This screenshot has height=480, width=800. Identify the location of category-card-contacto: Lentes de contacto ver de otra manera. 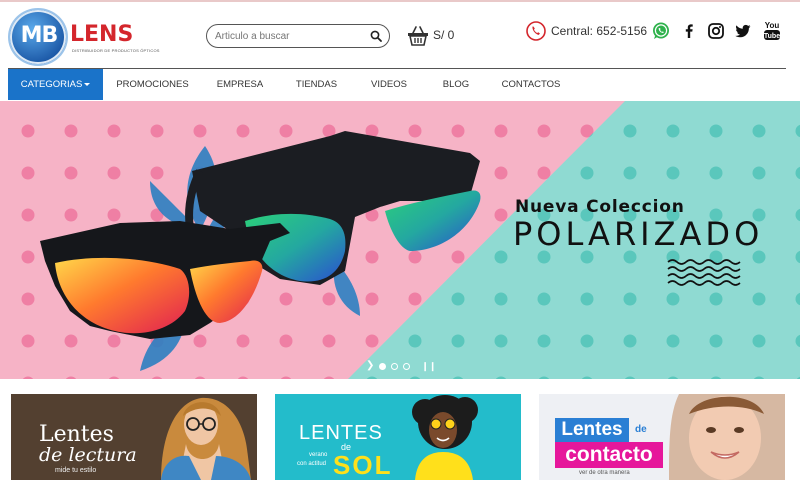
(662, 437).